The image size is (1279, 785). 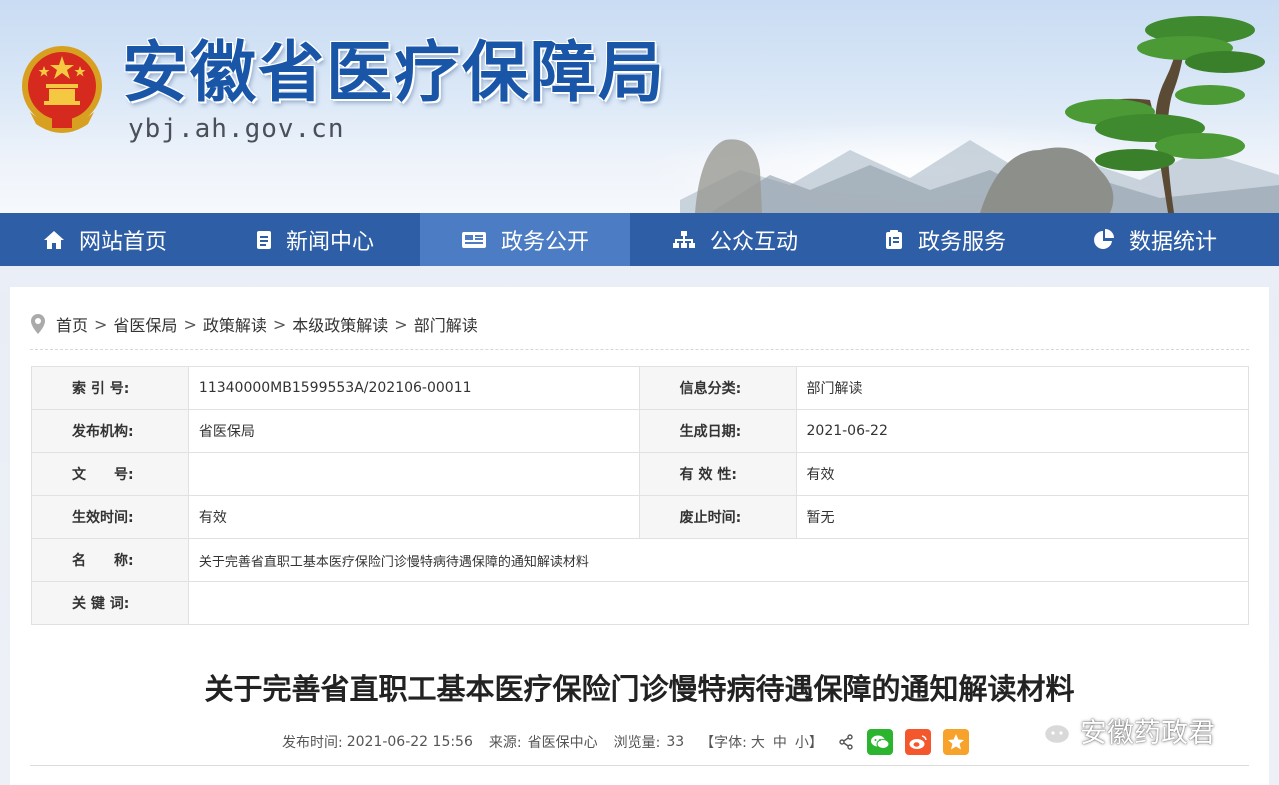 I want to click on nav-item-gov-open: 政务公开, so click(x=525, y=239).